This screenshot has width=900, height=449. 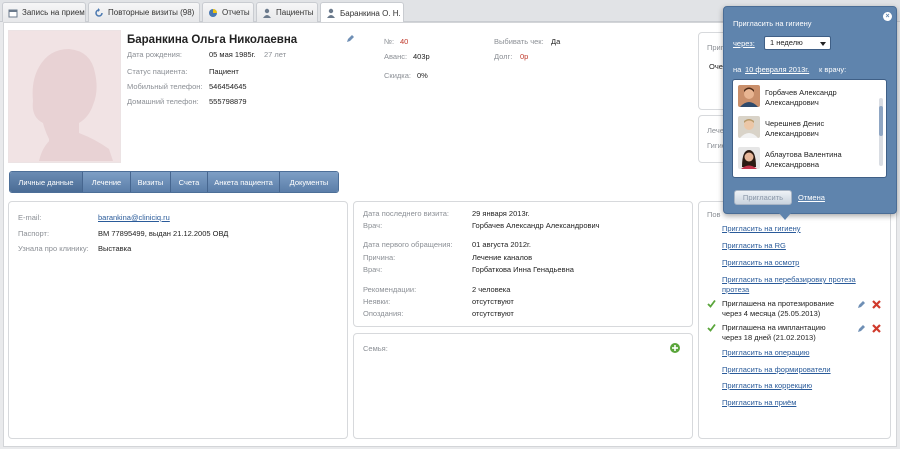 I want to click on doctor-value: Горбачев Александр Александрович, so click(x=536, y=225).